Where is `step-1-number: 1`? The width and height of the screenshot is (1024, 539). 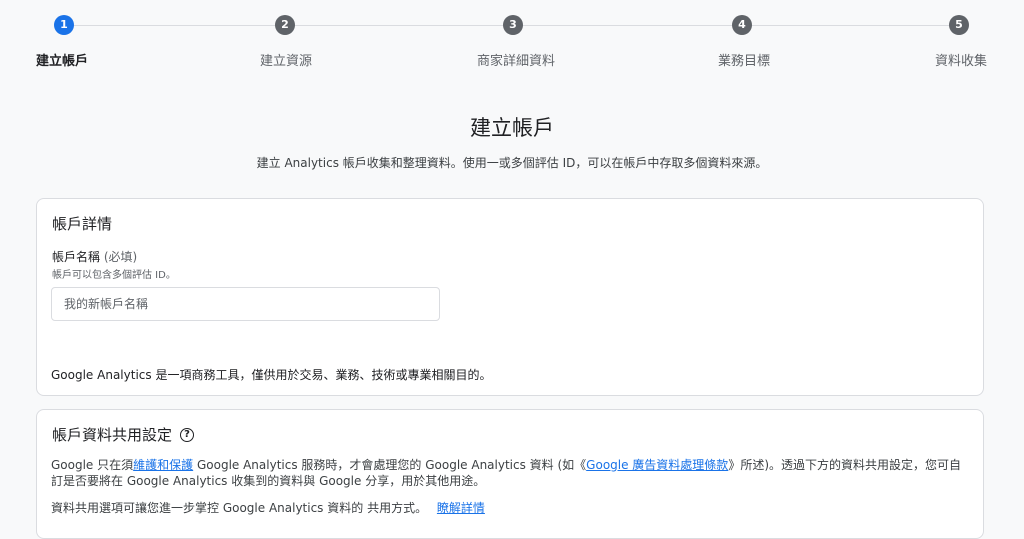 step-1-number: 1 is located at coordinates (64, 25).